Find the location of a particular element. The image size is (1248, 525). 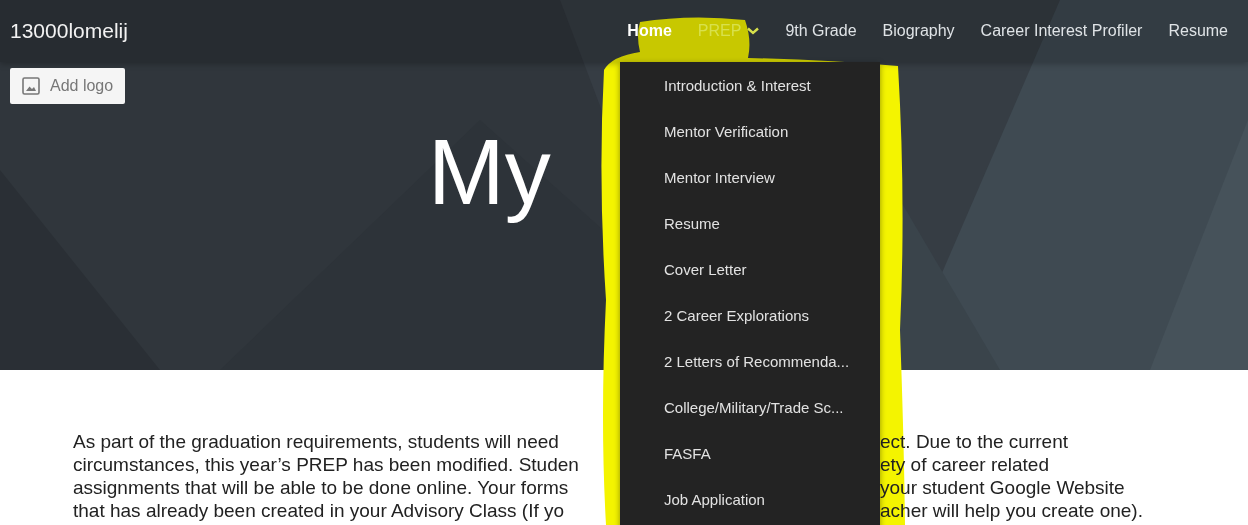

menu-item: Cover Letter is located at coordinates (750, 269).